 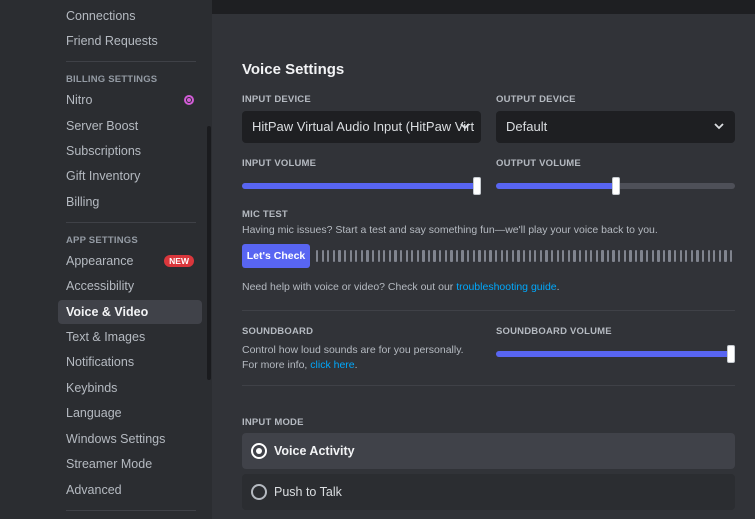 What do you see at coordinates (104, 151) in the screenshot?
I see `sidebar-item-label: Subscriptions` at bounding box center [104, 151].